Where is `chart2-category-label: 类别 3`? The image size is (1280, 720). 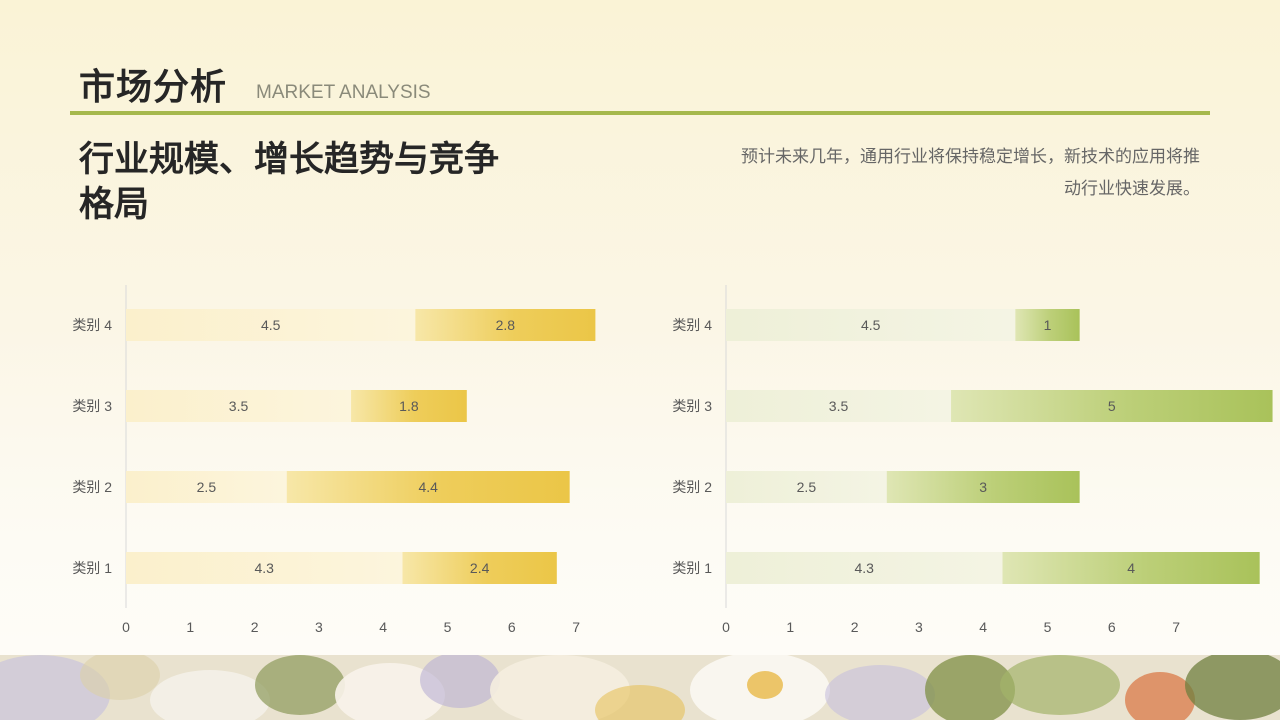
chart2-category-label: 类别 3 is located at coordinates (692, 406).